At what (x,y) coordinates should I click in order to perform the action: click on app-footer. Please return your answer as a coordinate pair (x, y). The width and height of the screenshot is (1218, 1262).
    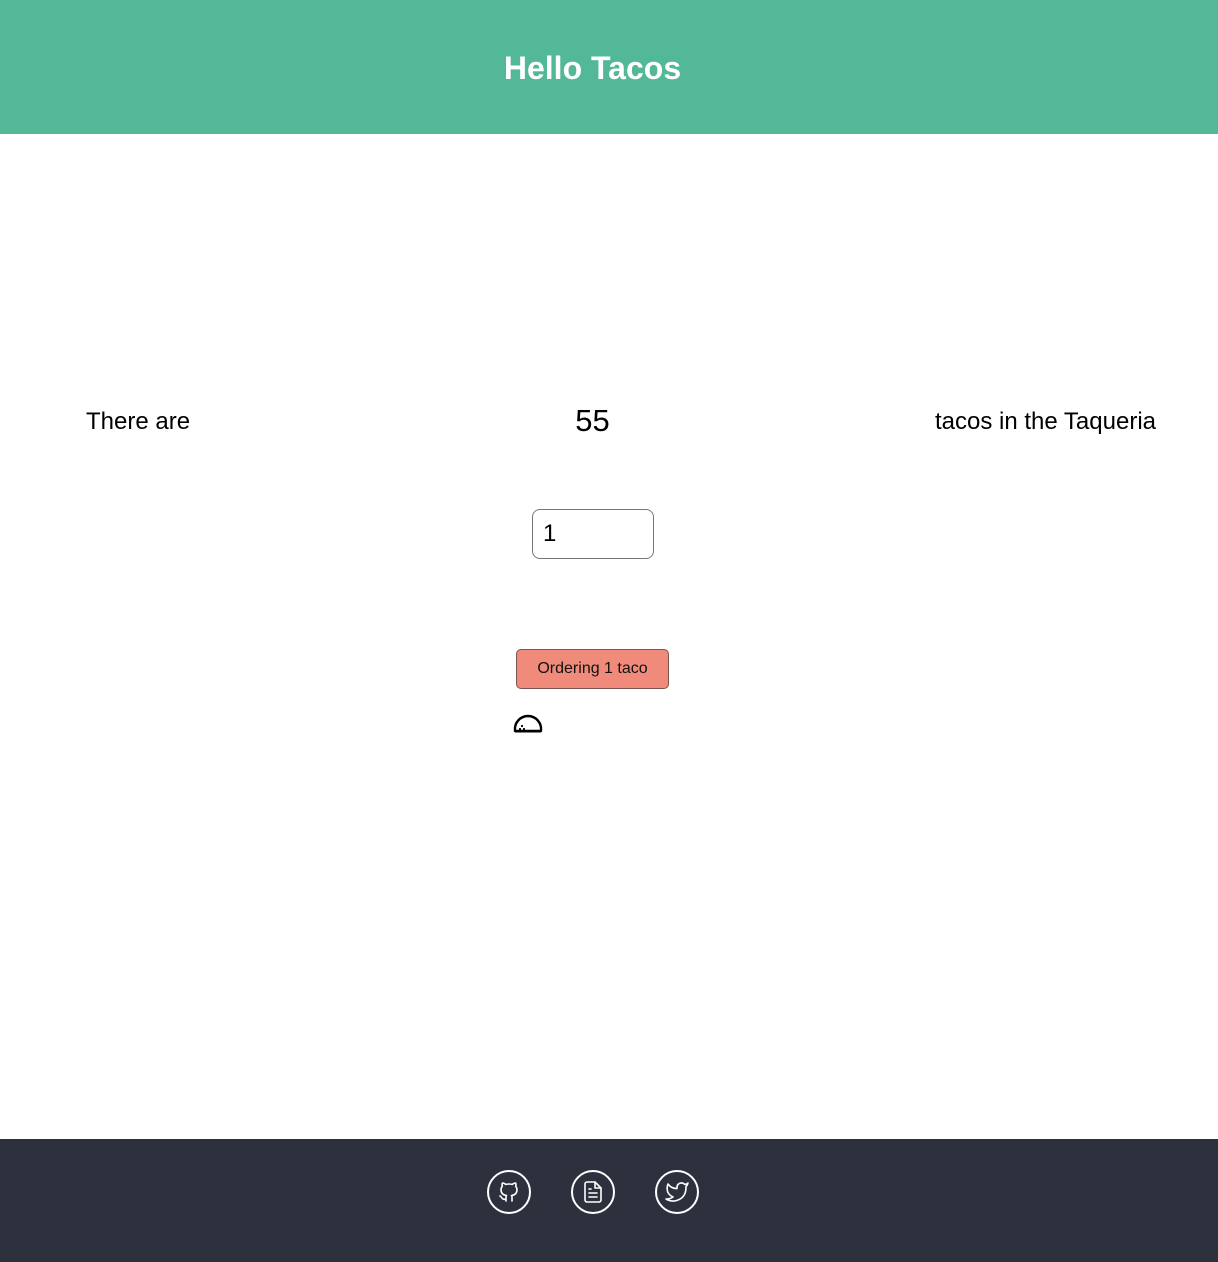
    Looking at the image, I should click on (609, 1200).